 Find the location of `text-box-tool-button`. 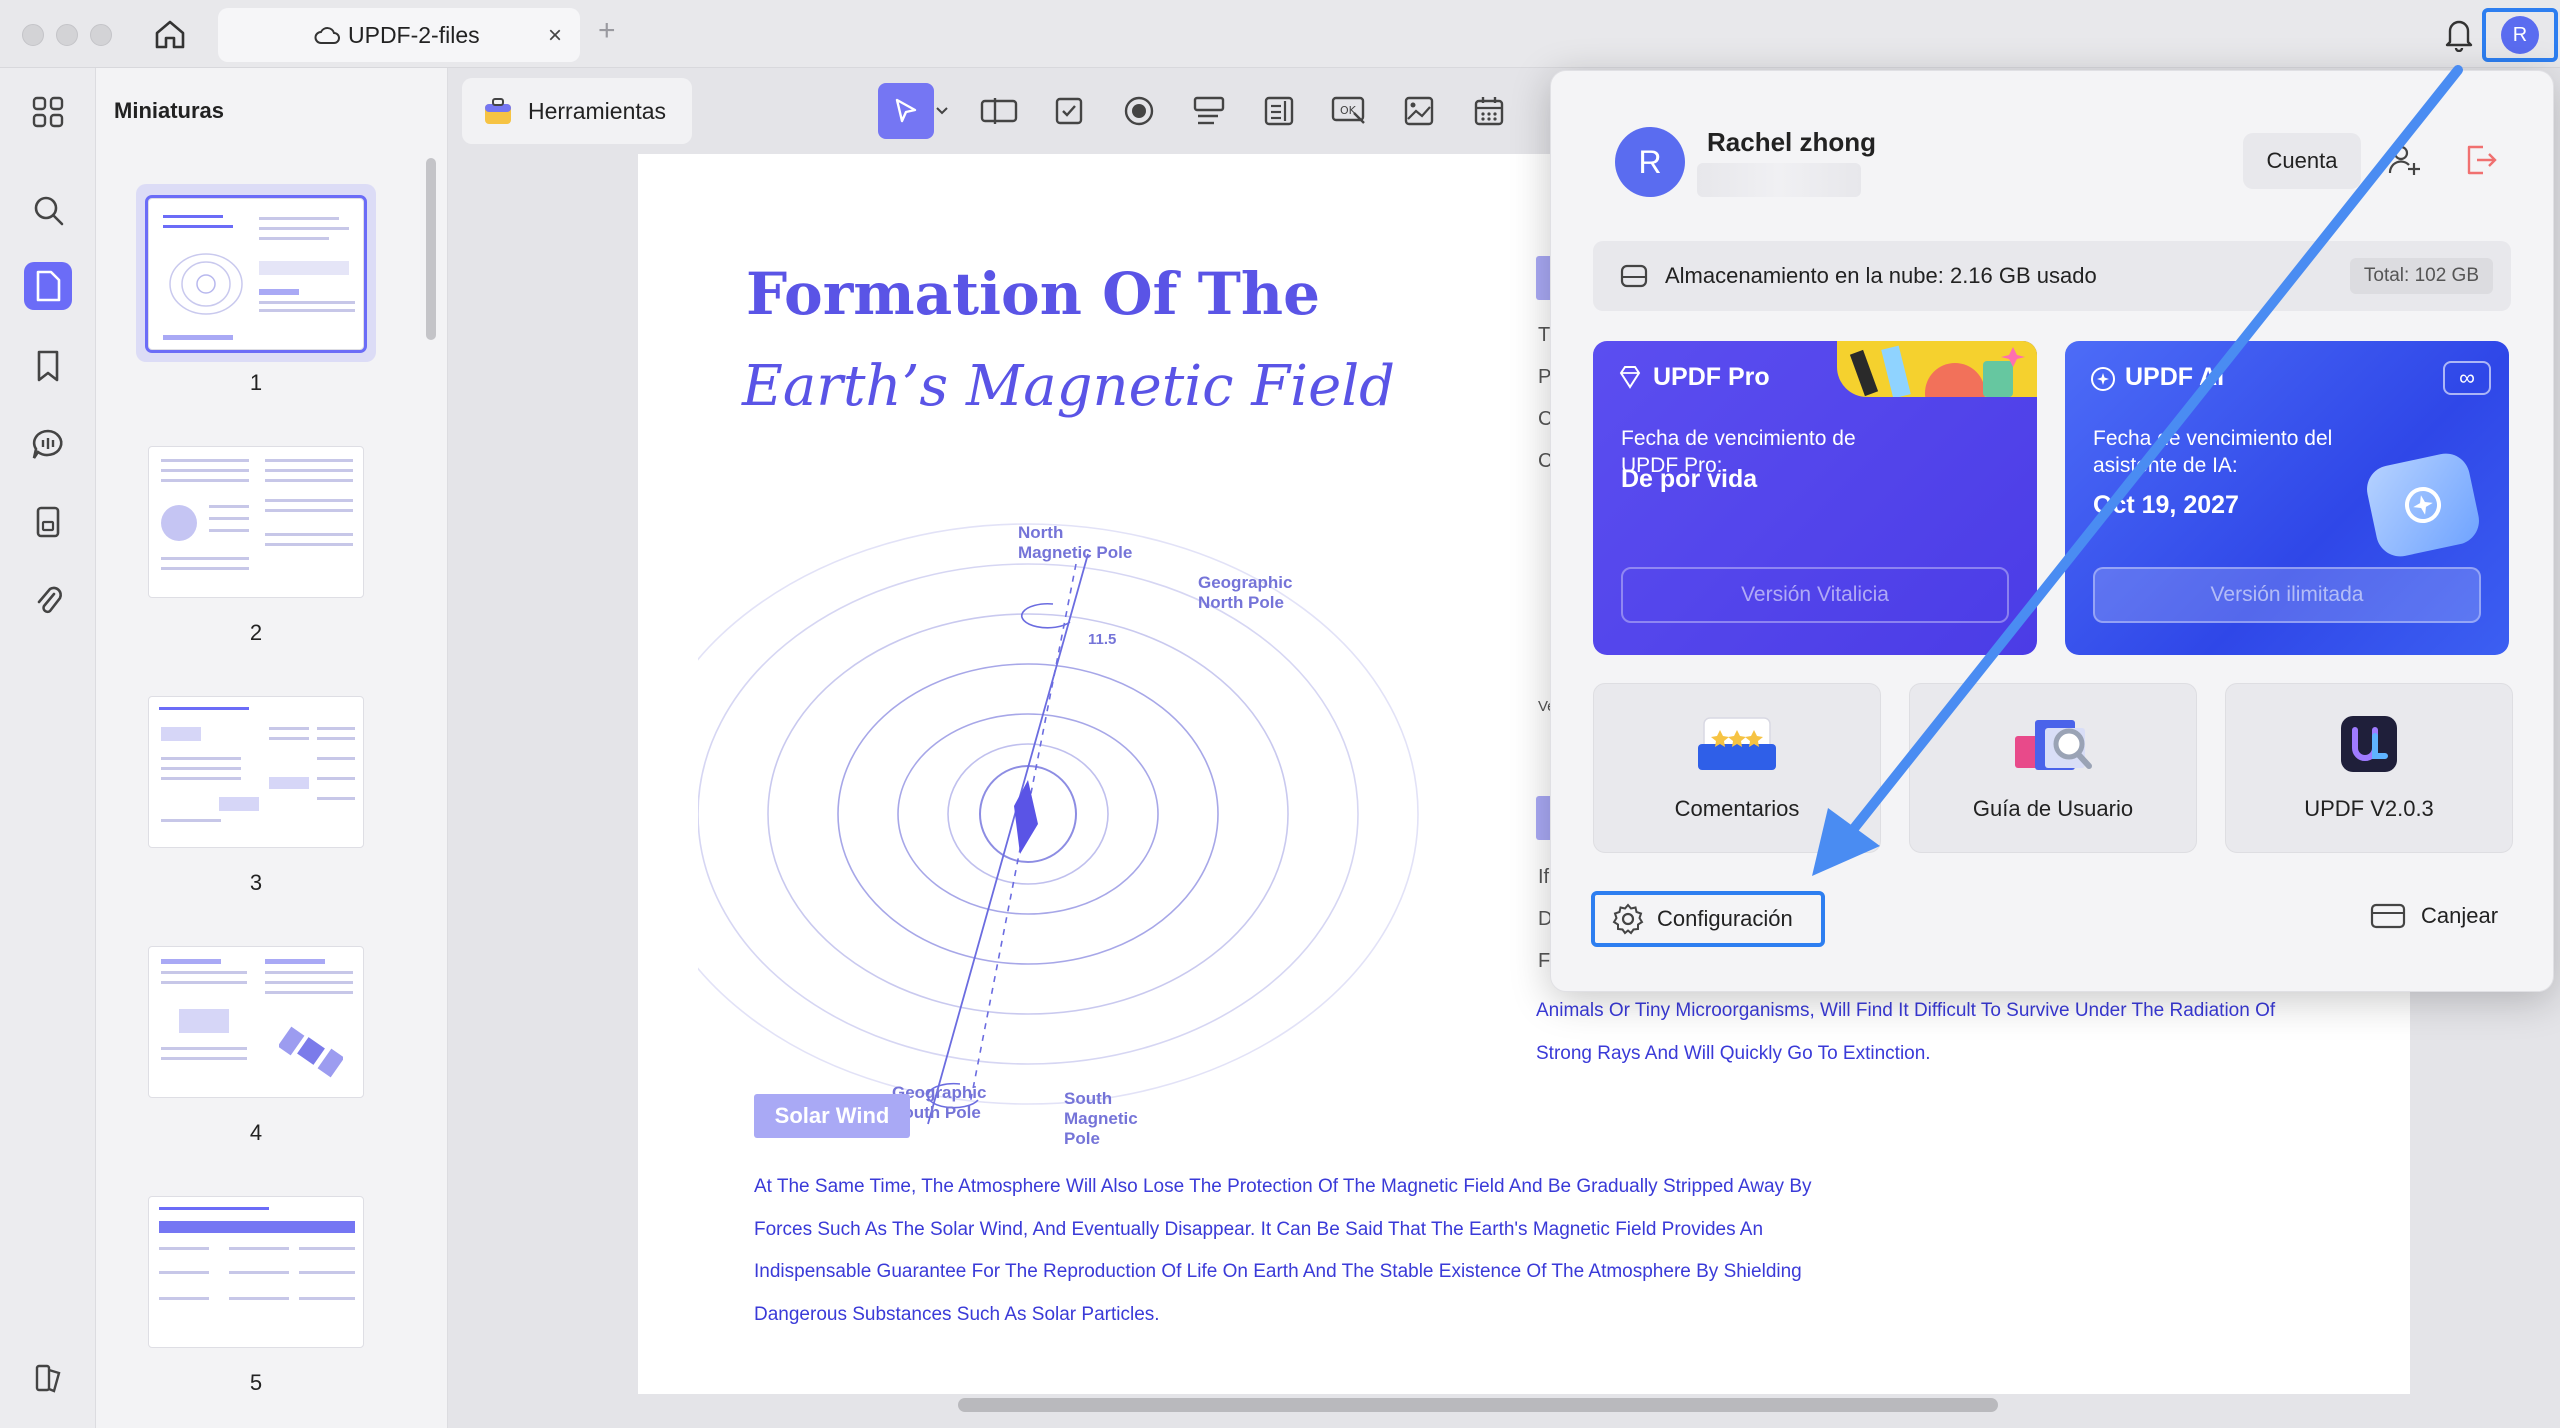

text-box-tool-button is located at coordinates (999, 111).